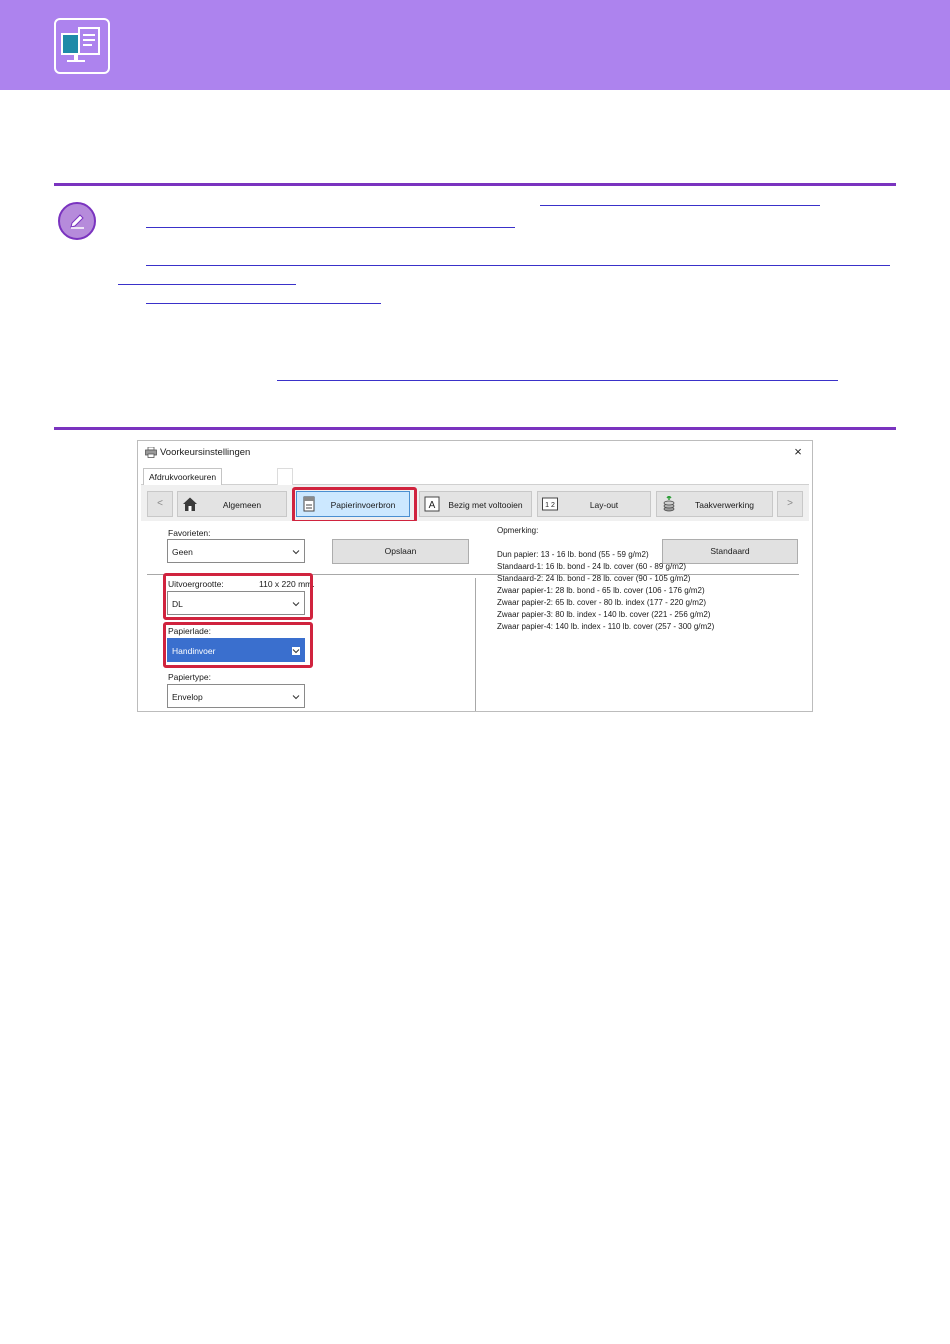 The width and height of the screenshot is (950, 1344). I want to click on highlight-output-size, so click(238, 596).